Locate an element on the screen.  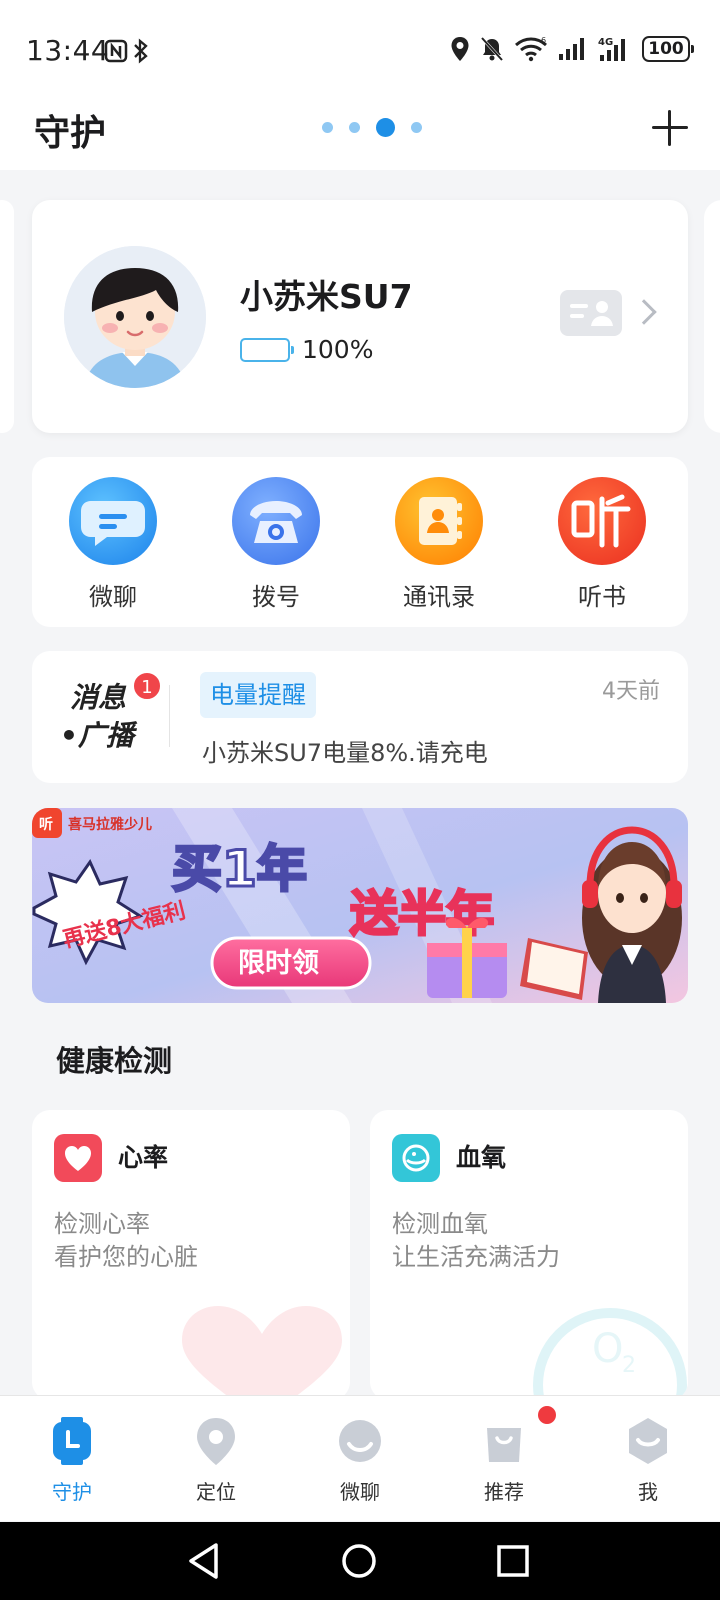
quick-action-label: 拨号 is located at coordinates (276, 597).